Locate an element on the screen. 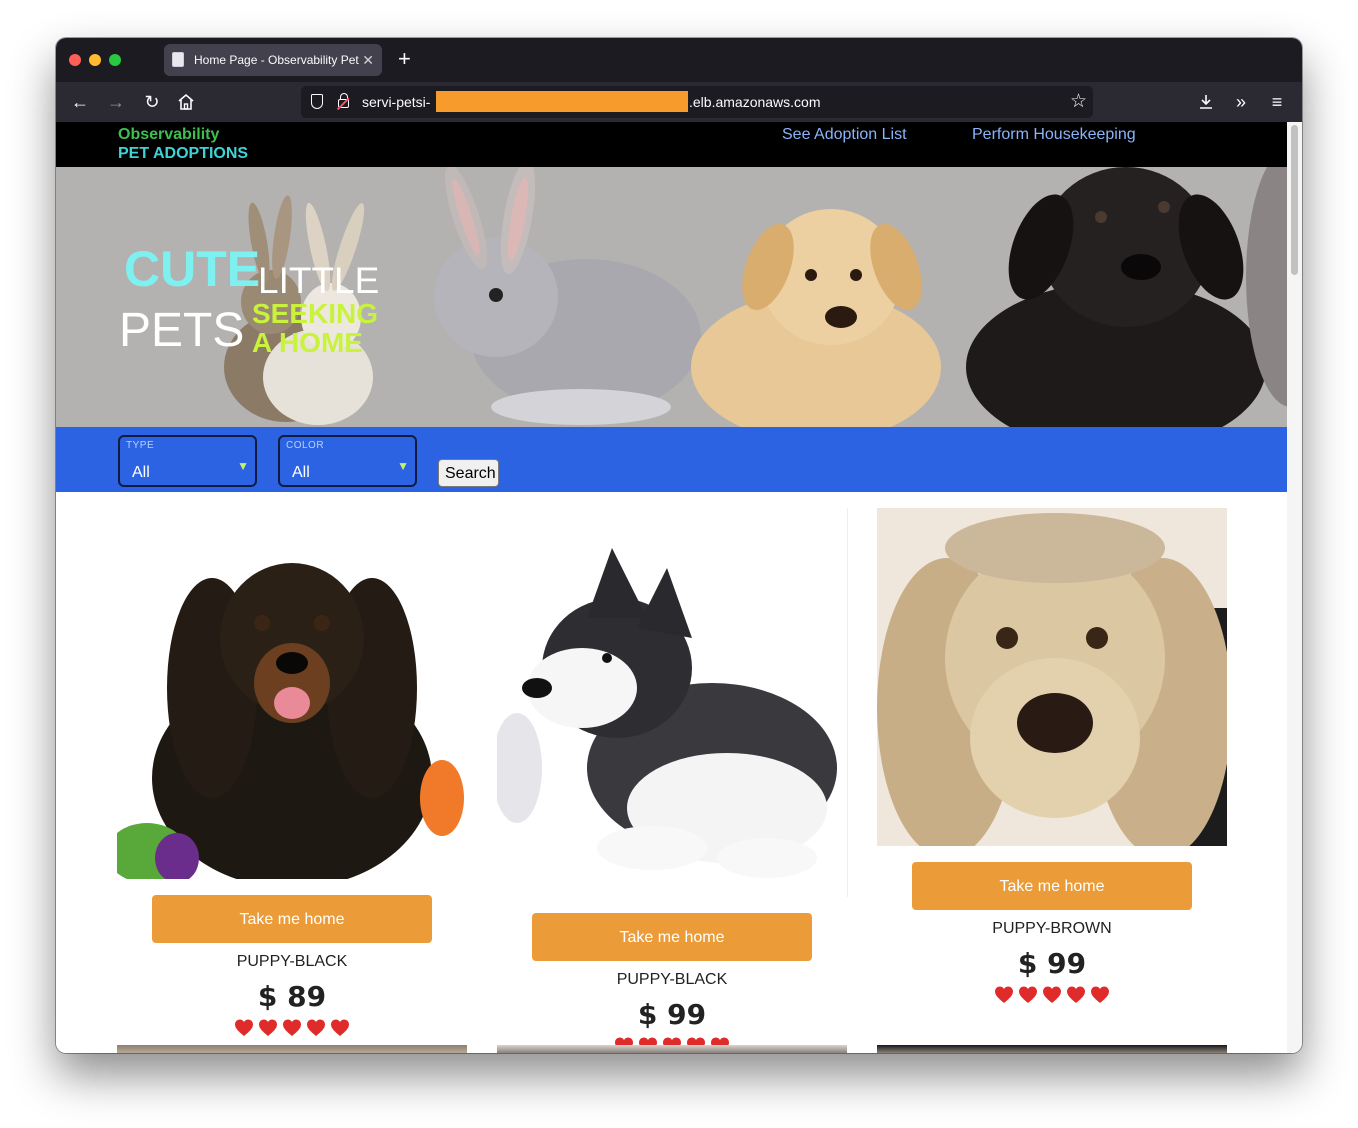 This screenshot has width=1358, height=1128. type-select-value: All is located at coordinates (141, 472).